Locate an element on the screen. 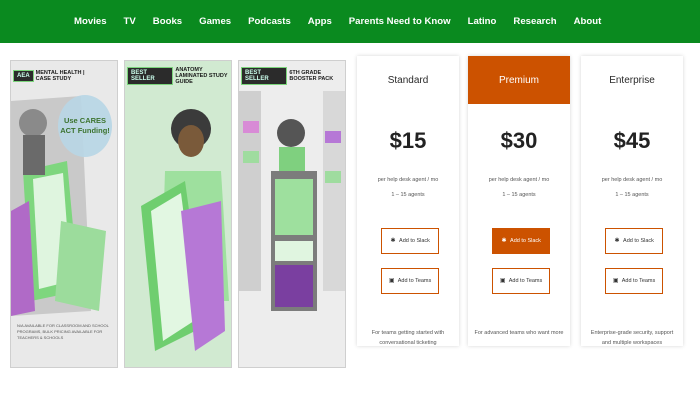 This screenshot has width=700, height=400. bubble-text: Use CARES ACT Funding! is located at coordinates (85, 125).